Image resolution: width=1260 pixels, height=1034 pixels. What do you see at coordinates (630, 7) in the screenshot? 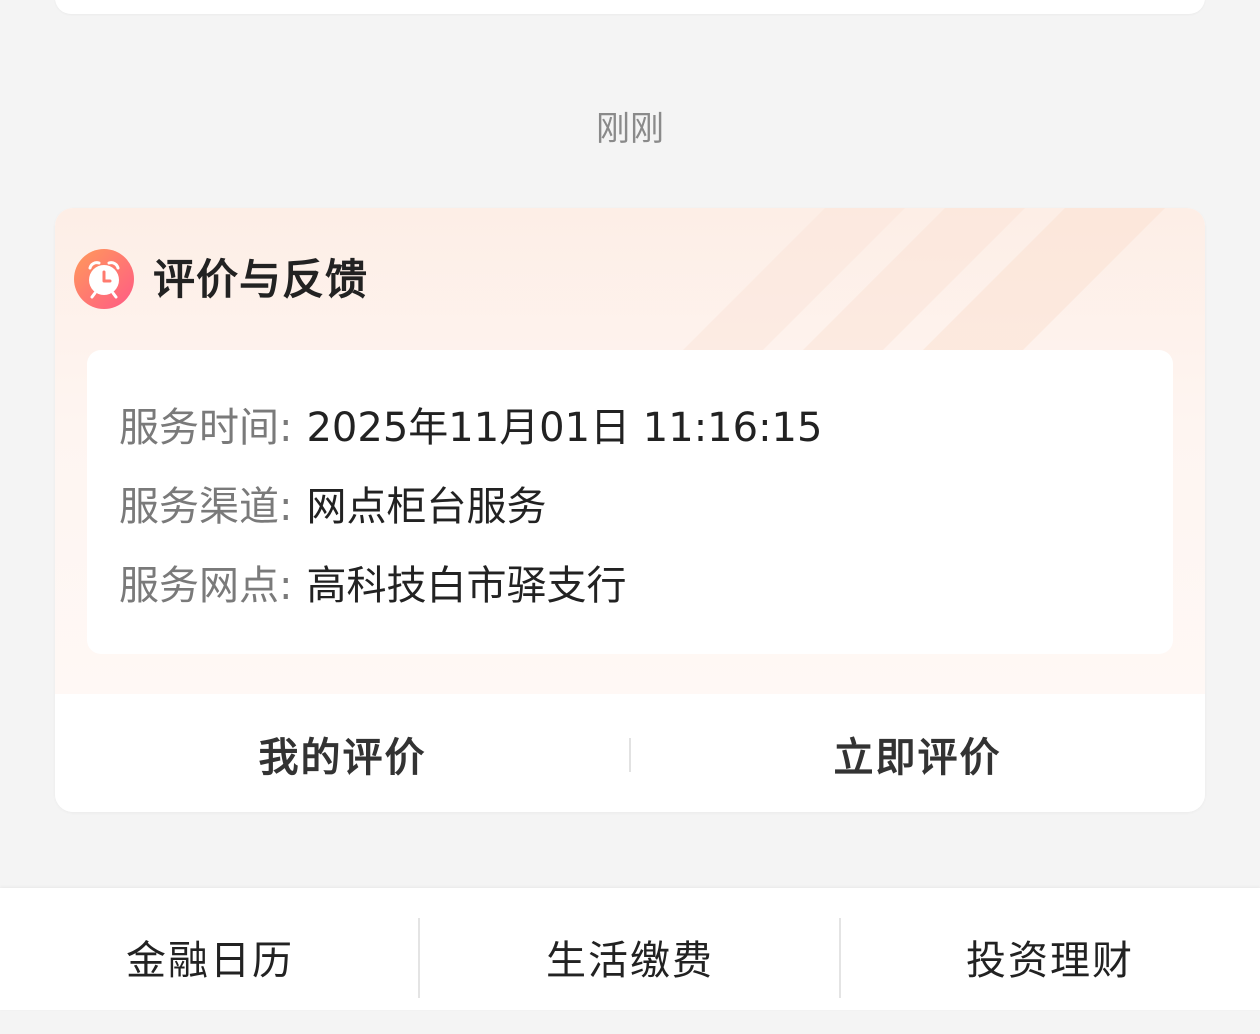
I see `previous-card` at bounding box center [630, 7].